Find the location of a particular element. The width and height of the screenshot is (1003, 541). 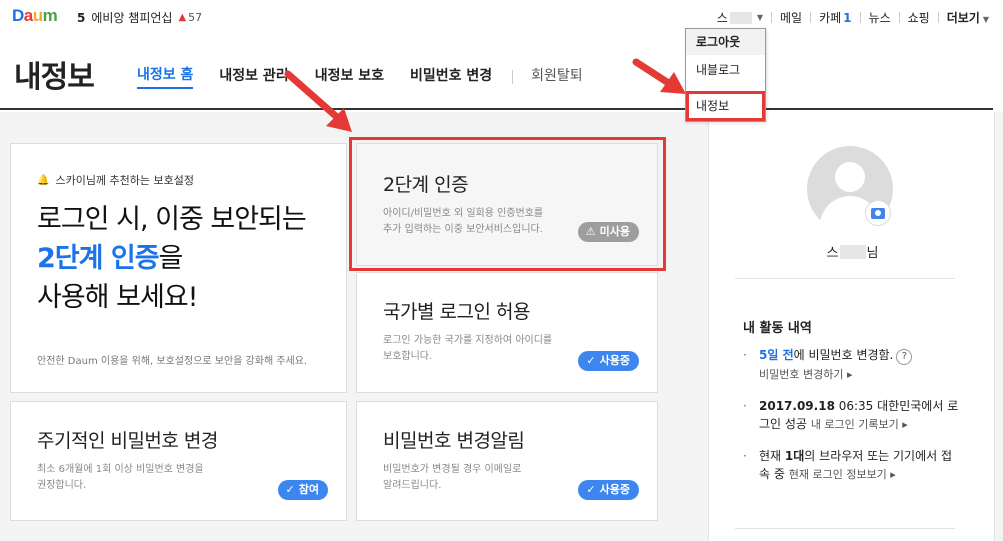

nav-more: 더보기 ▼ is located at coordinates (968, 17).